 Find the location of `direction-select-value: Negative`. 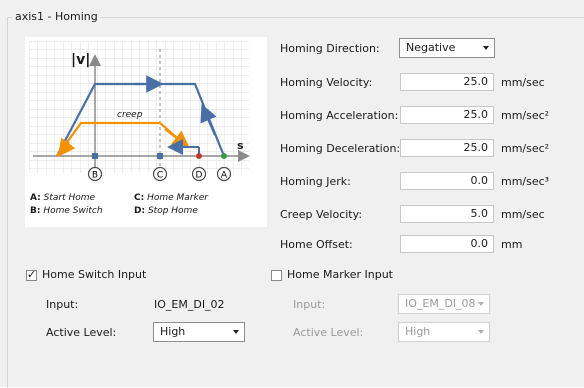

direction-select-value: Negative is located at coordinates (431, 47).